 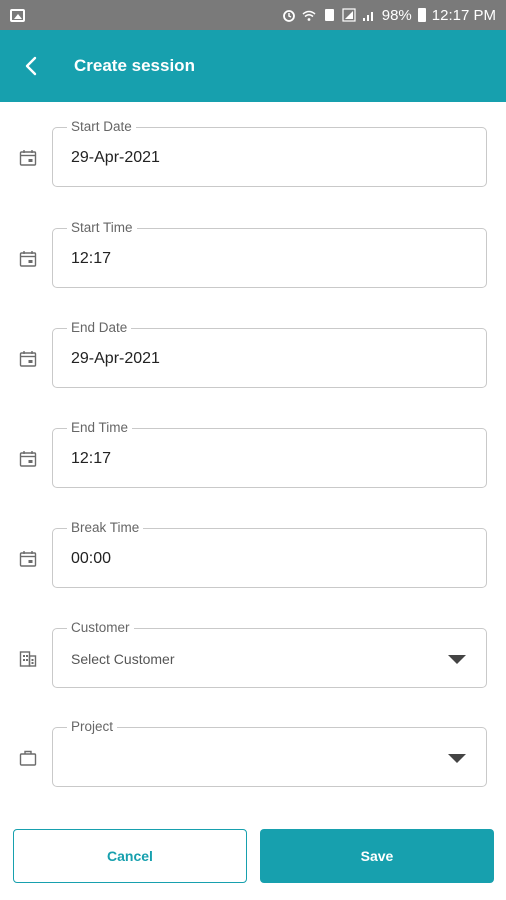 What do you see at coordinates (269, 753) in the screenshot?
I see `project-select: Project` at bounding box center [269, 753].